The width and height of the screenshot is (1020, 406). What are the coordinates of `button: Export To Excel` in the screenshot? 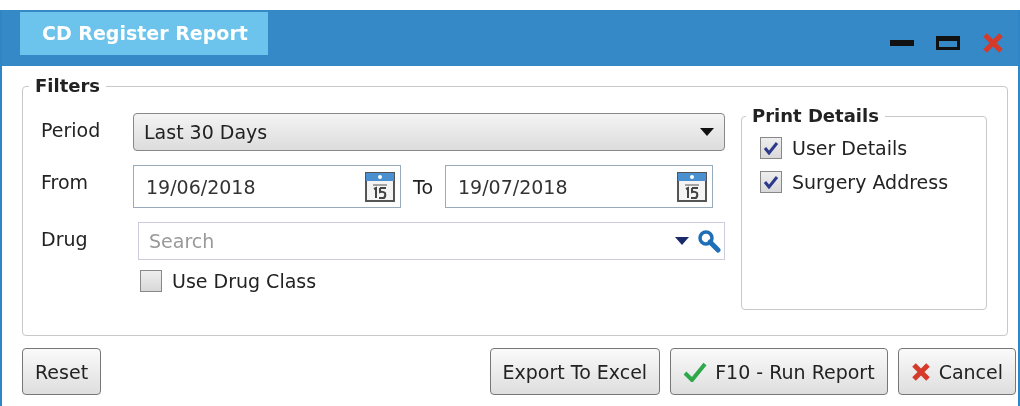 It's located at (575, 371).